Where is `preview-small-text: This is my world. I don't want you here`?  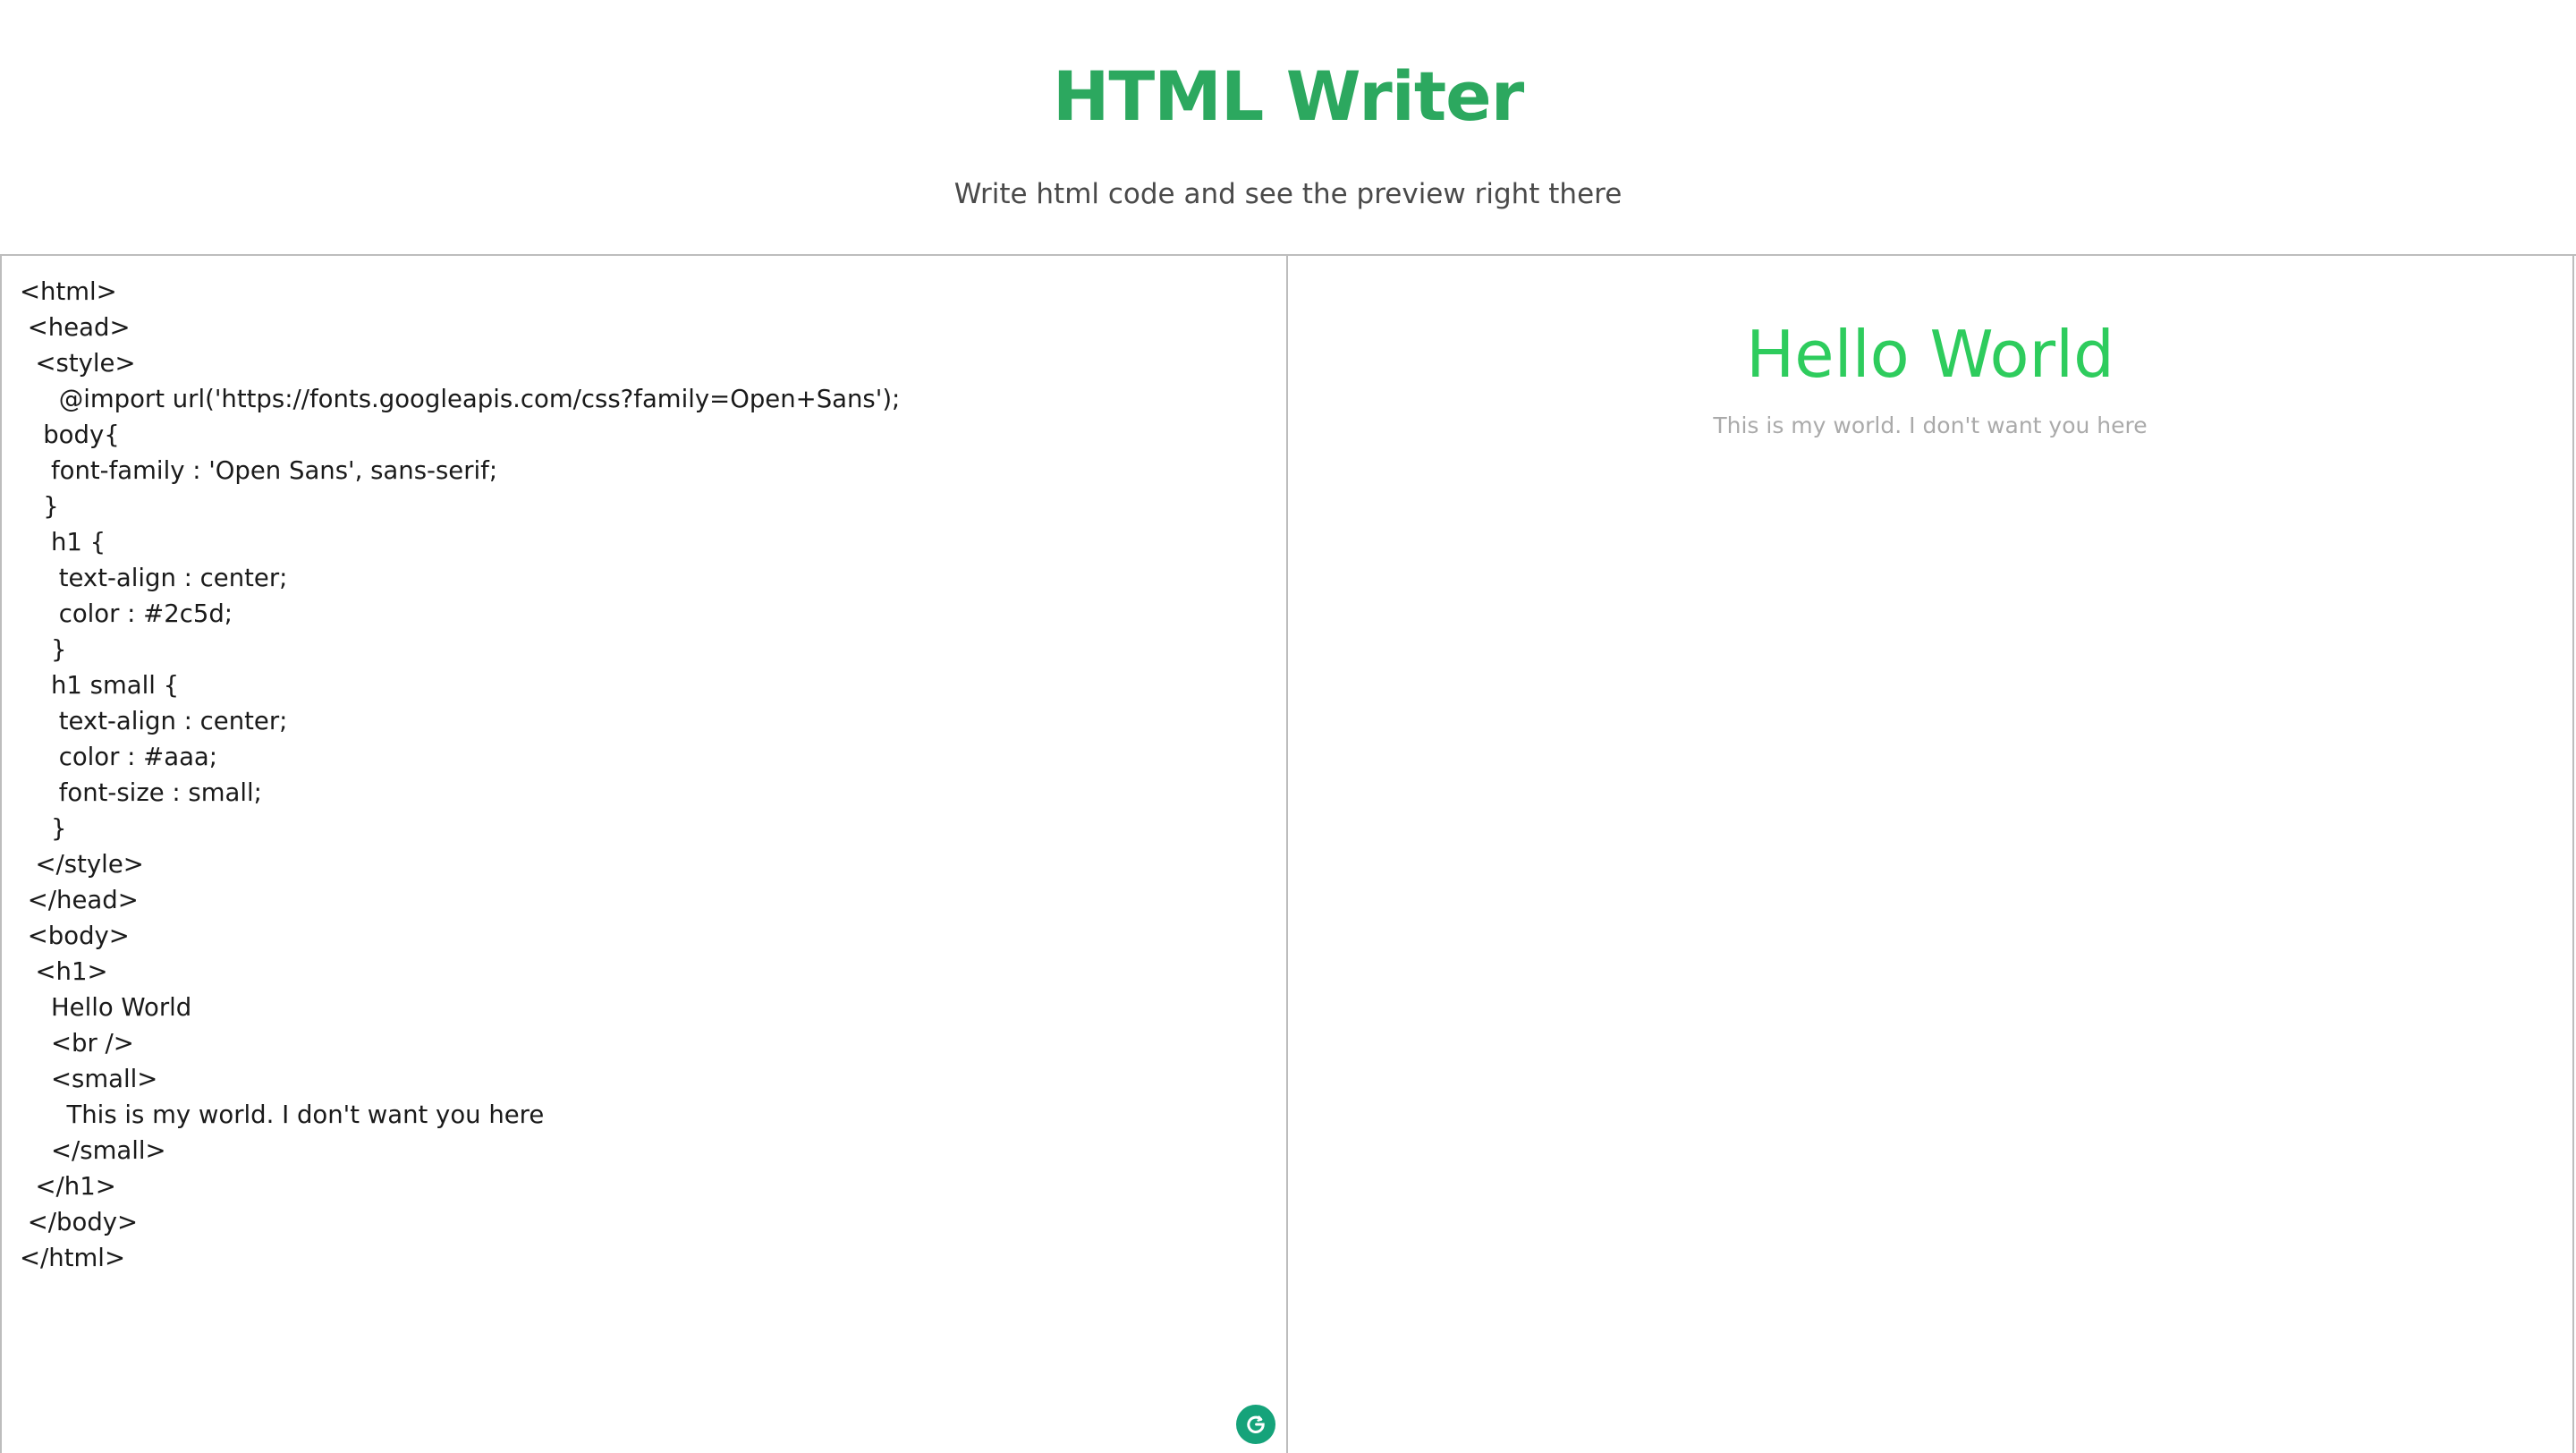 preview-small-text: This is my world. I don't want you here is located at coordinates (1930, 425).